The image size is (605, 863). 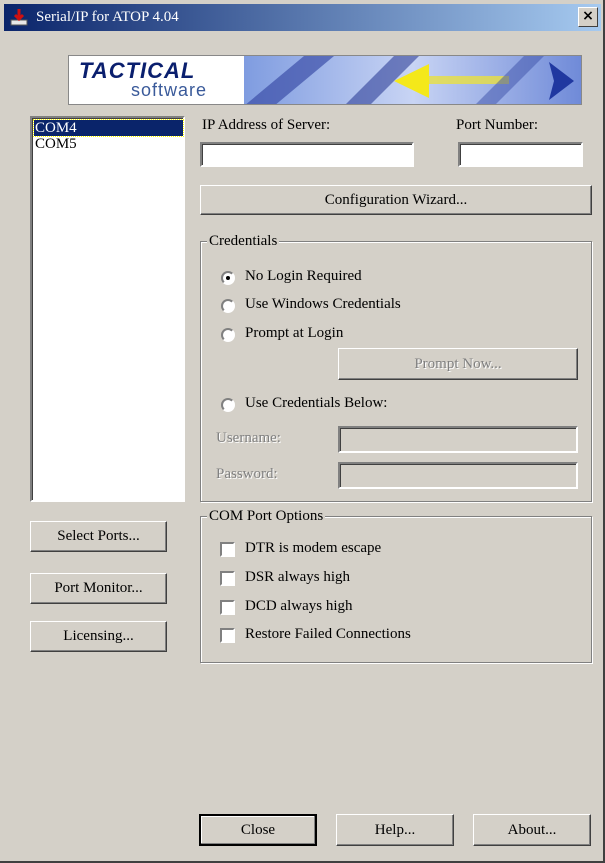 What do you see at coordinates (258, 830) in the screenshot?
I see `close-button: Close` at bounding box center [258, 830].